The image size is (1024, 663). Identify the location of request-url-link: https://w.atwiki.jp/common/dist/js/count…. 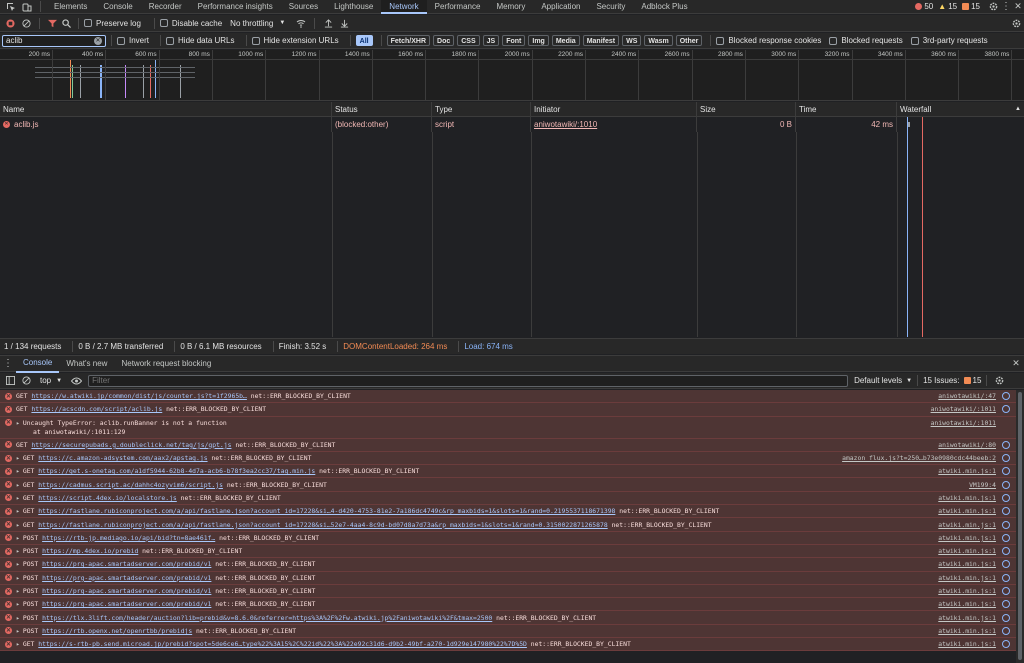
(138, 396).